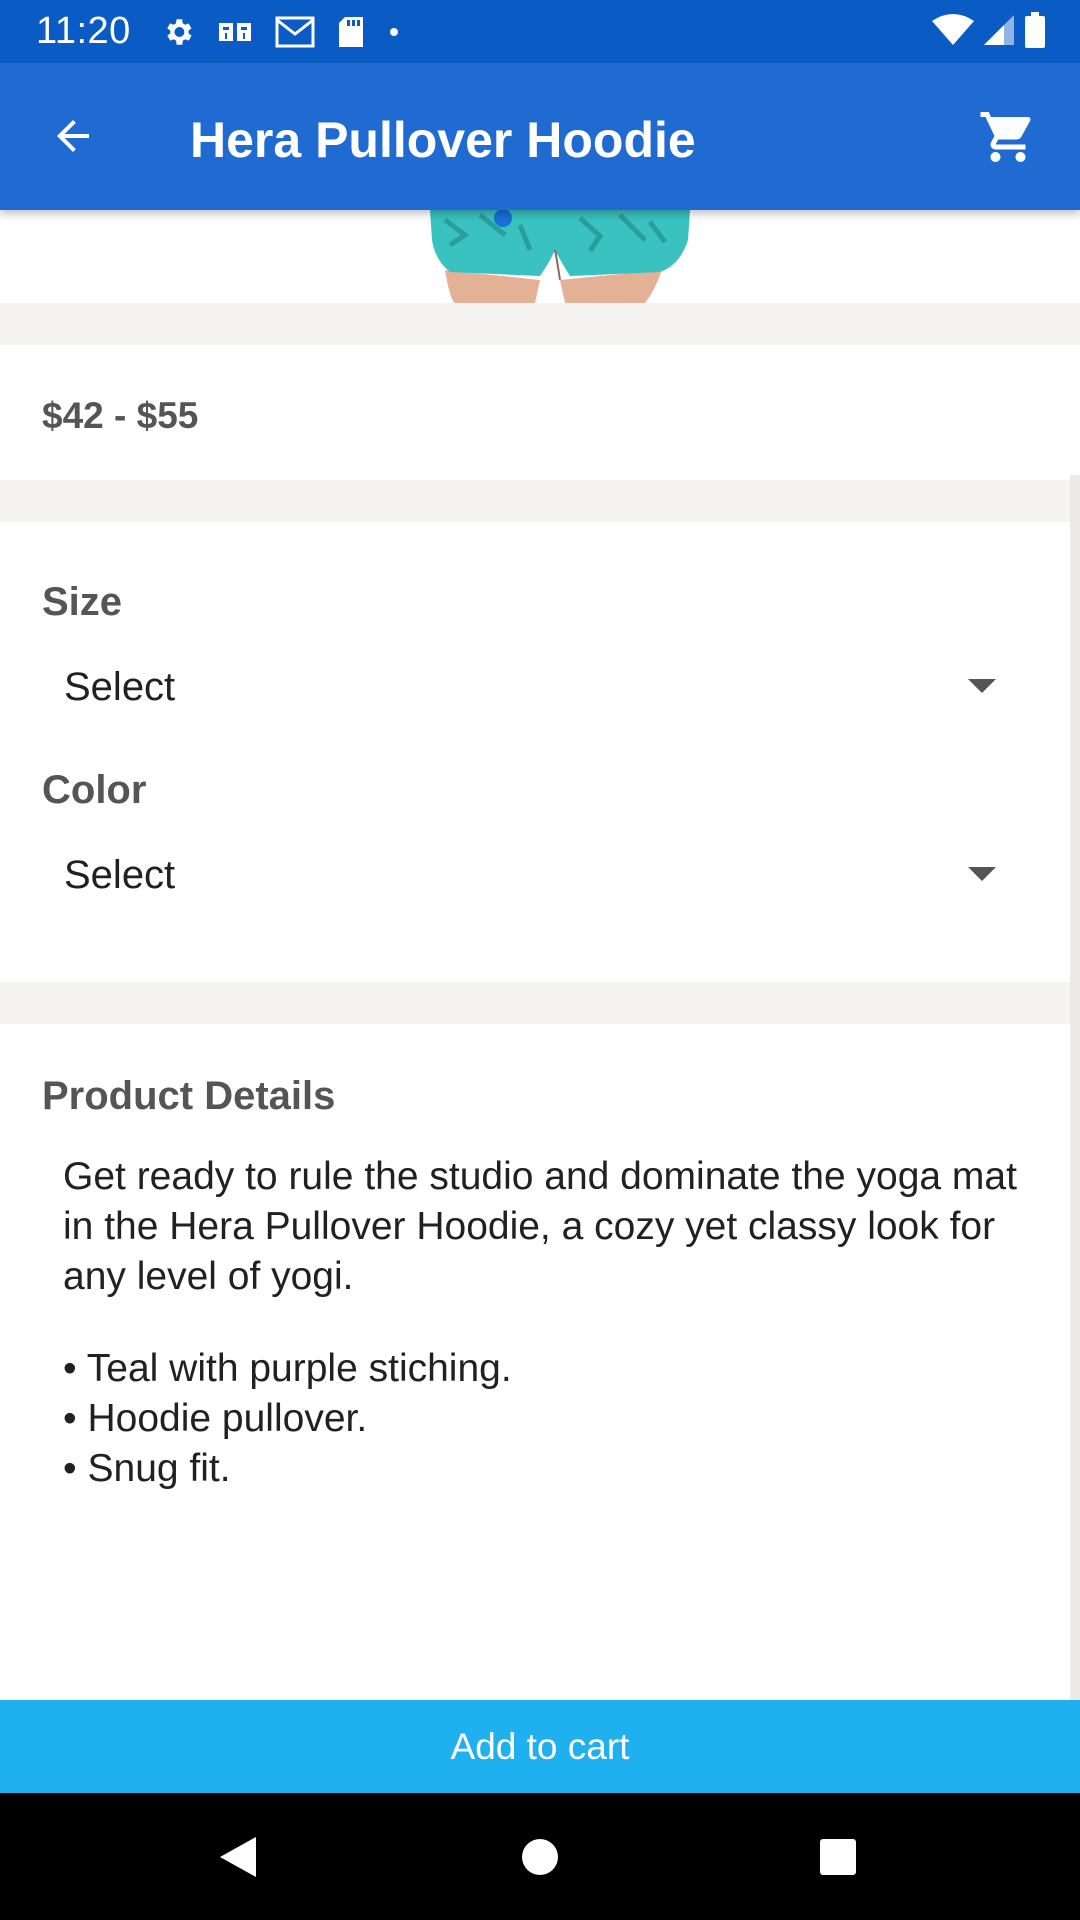 Image resolution: width=1080 pixels, height=1920 pixels. I want to click on list-item: Hoodie pullover., so click(287, 1419).